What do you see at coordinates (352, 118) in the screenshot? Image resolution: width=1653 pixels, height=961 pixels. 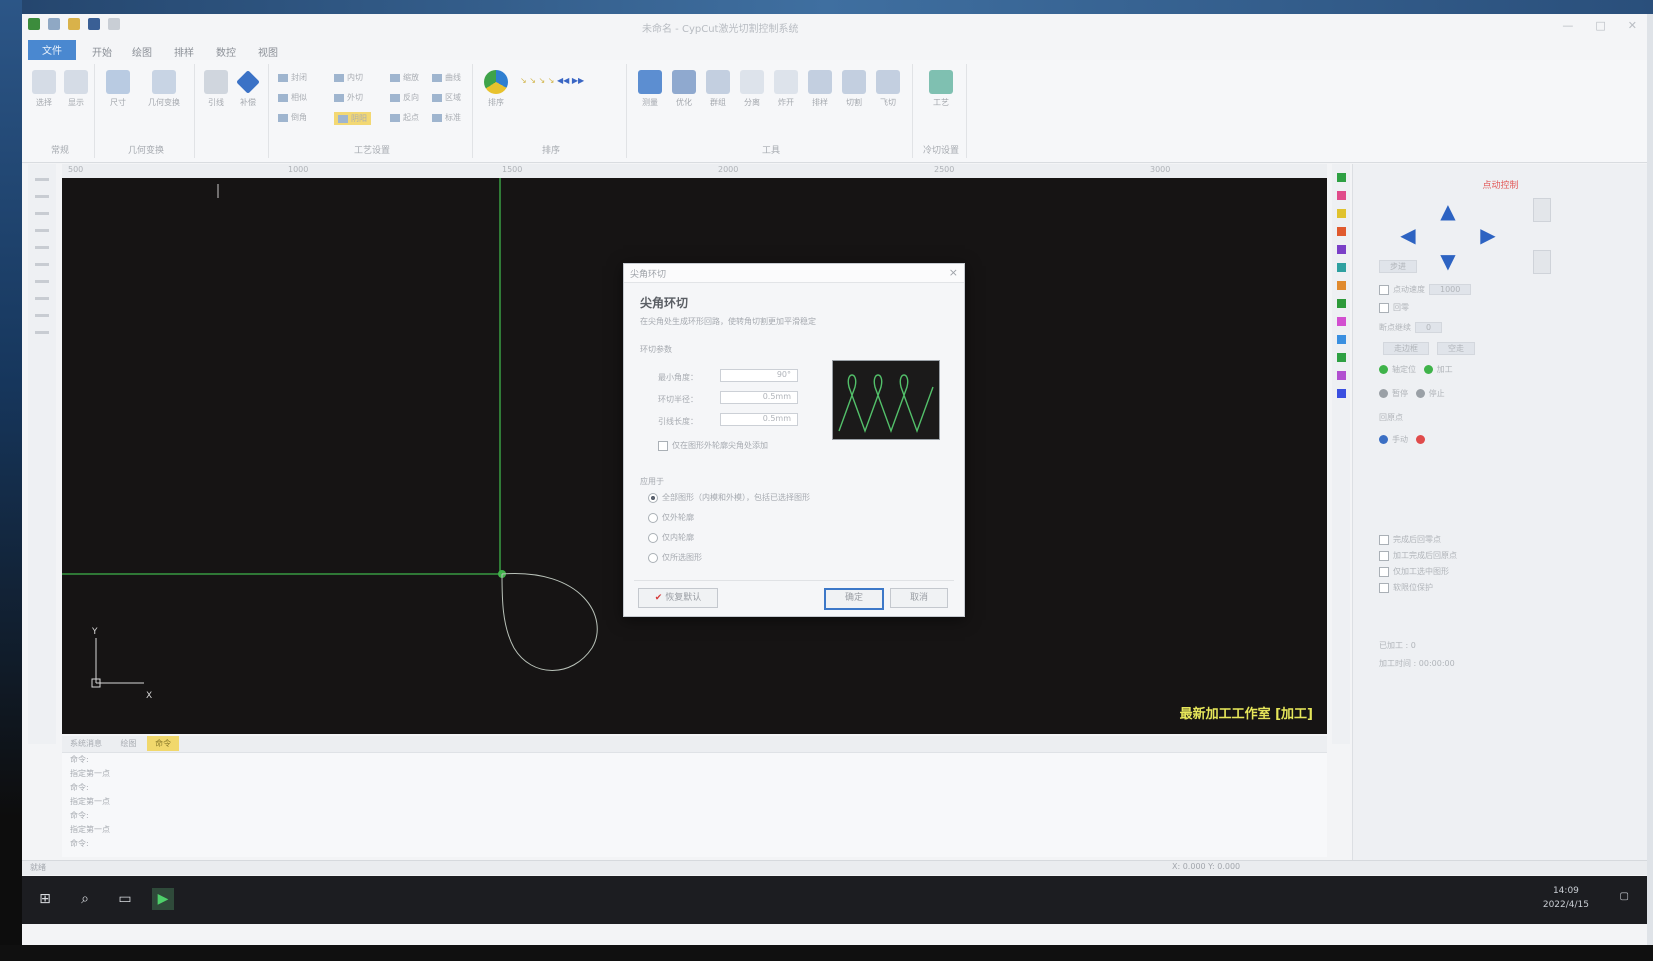 I see `ribbon-small-yinyang: 阴阳` at bounding box center [352, 118].